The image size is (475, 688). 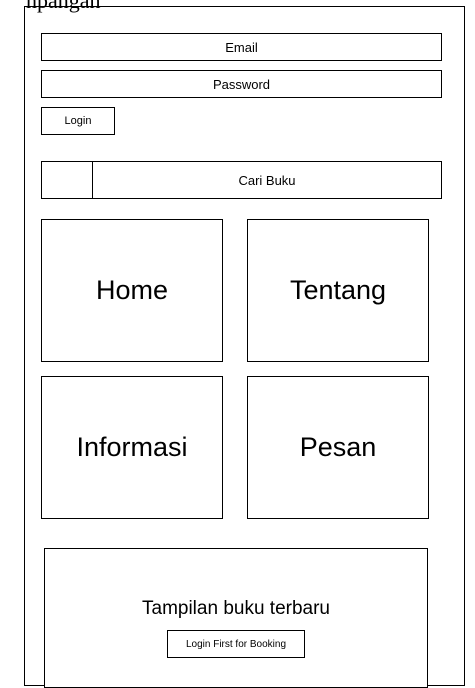 I want to click on password-field: Password, so click(x=241, y=84).